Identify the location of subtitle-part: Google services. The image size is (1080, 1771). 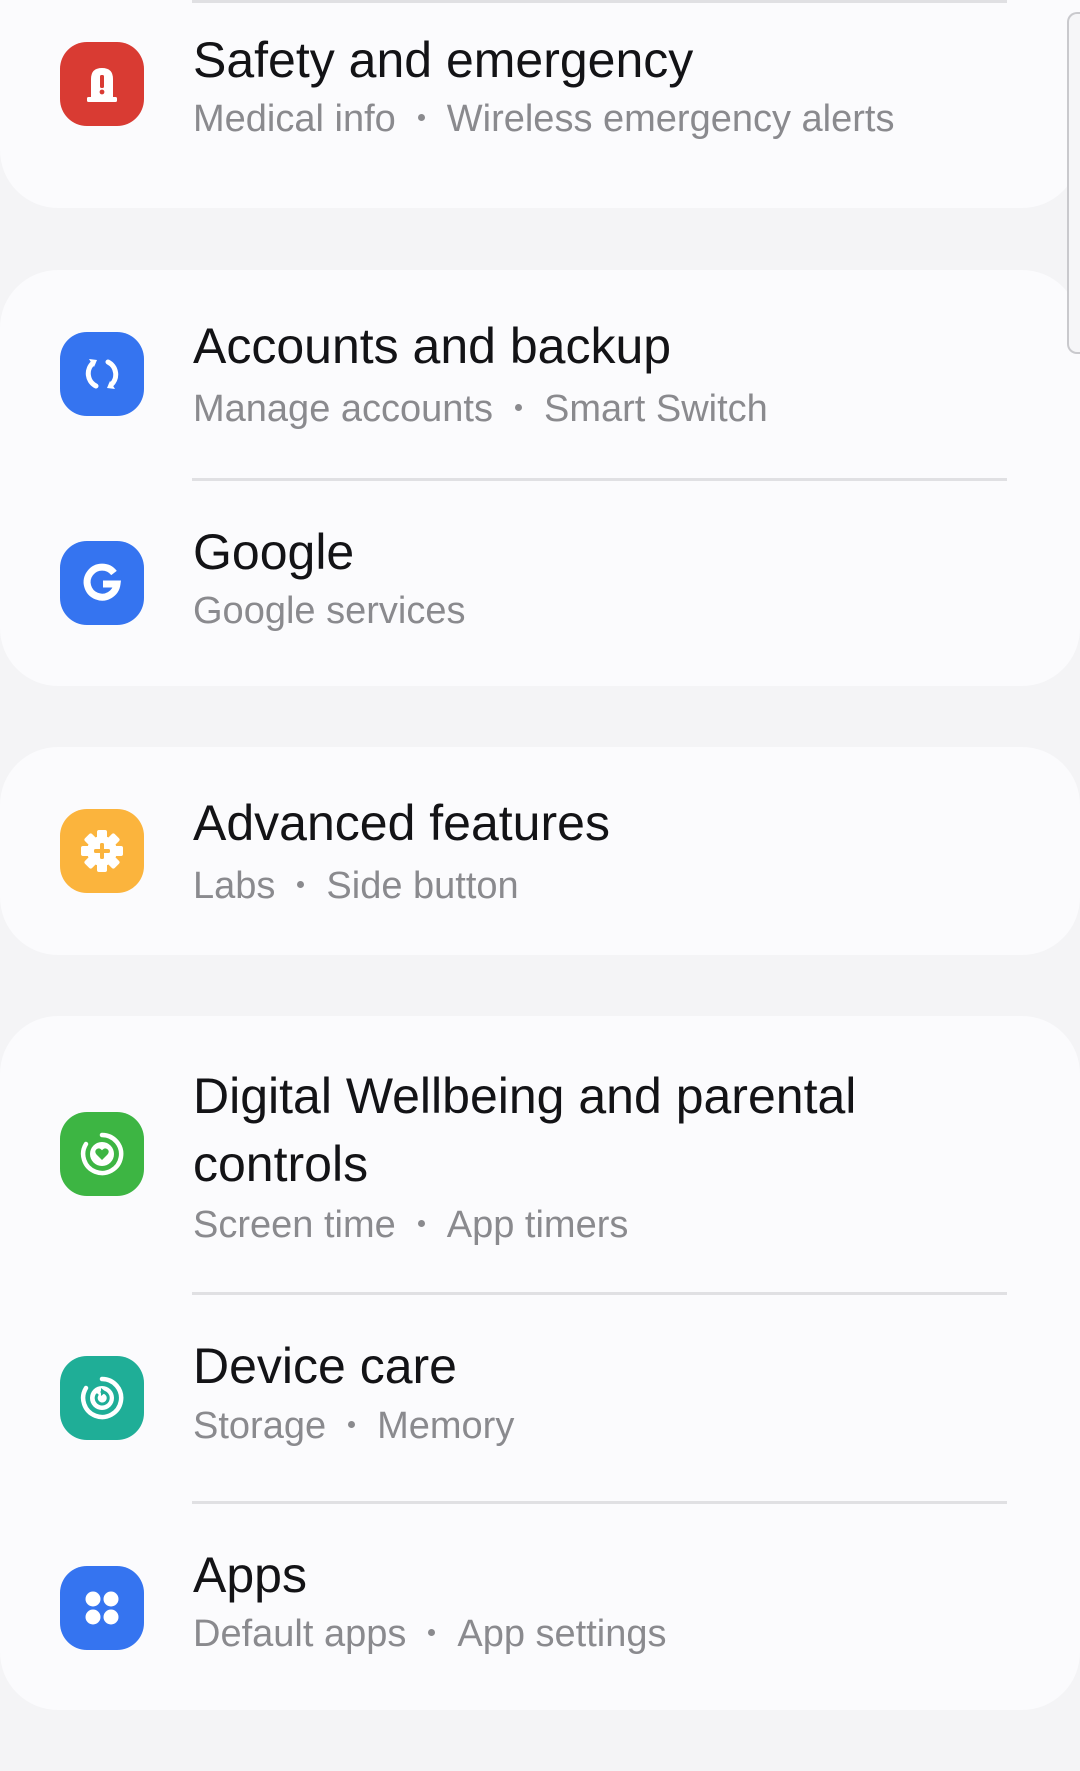
(329, 611).